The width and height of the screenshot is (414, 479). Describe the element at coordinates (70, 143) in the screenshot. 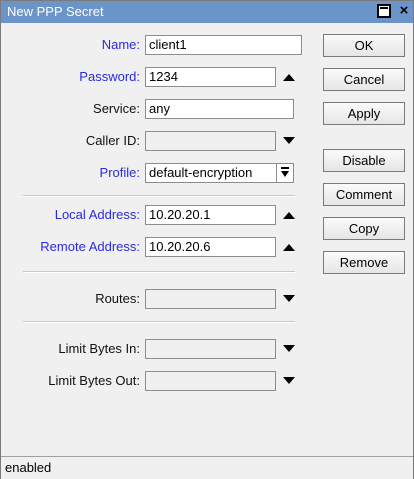

I see `caller-id-label-wrap: Caller ID:` at that location.